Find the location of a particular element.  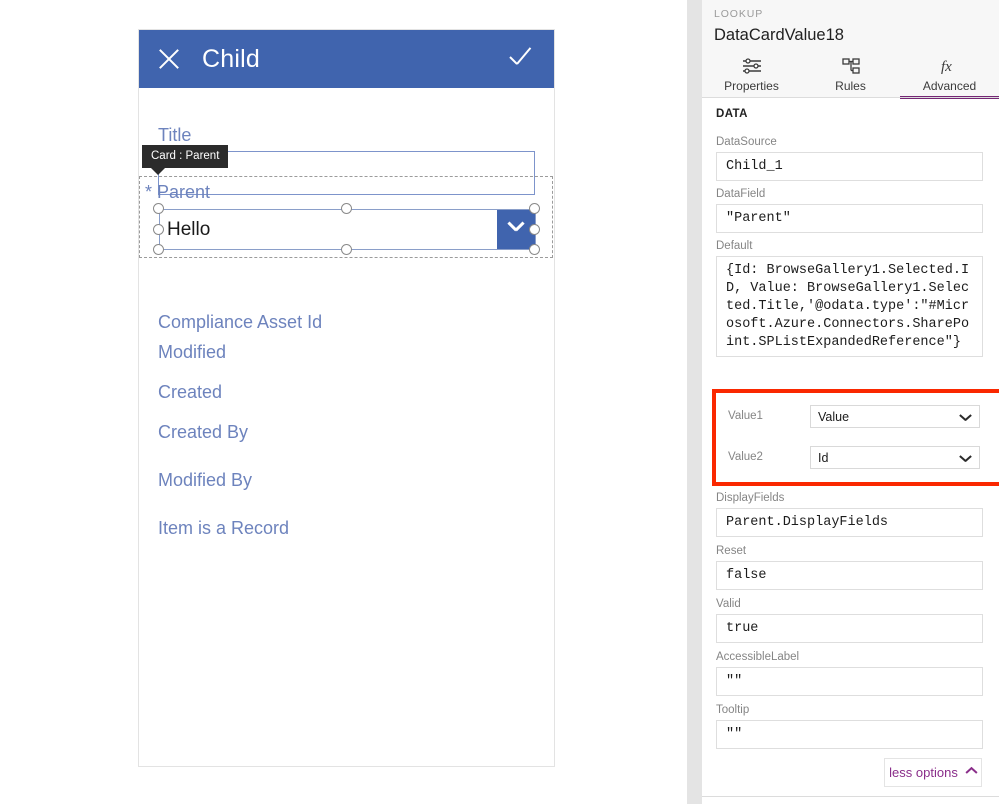

property-label-valid: Valid is located at coordinates (728, 604).